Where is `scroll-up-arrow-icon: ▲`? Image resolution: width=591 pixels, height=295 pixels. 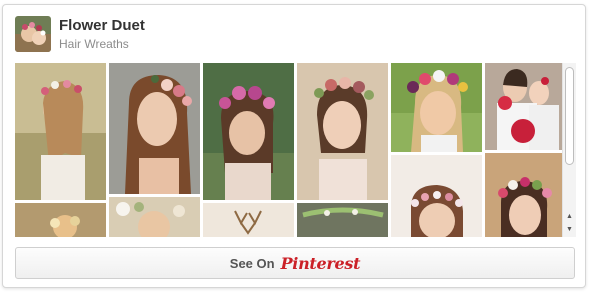 scroll-up-arrow-icon: ▲ is located at coordinates (569, 217).